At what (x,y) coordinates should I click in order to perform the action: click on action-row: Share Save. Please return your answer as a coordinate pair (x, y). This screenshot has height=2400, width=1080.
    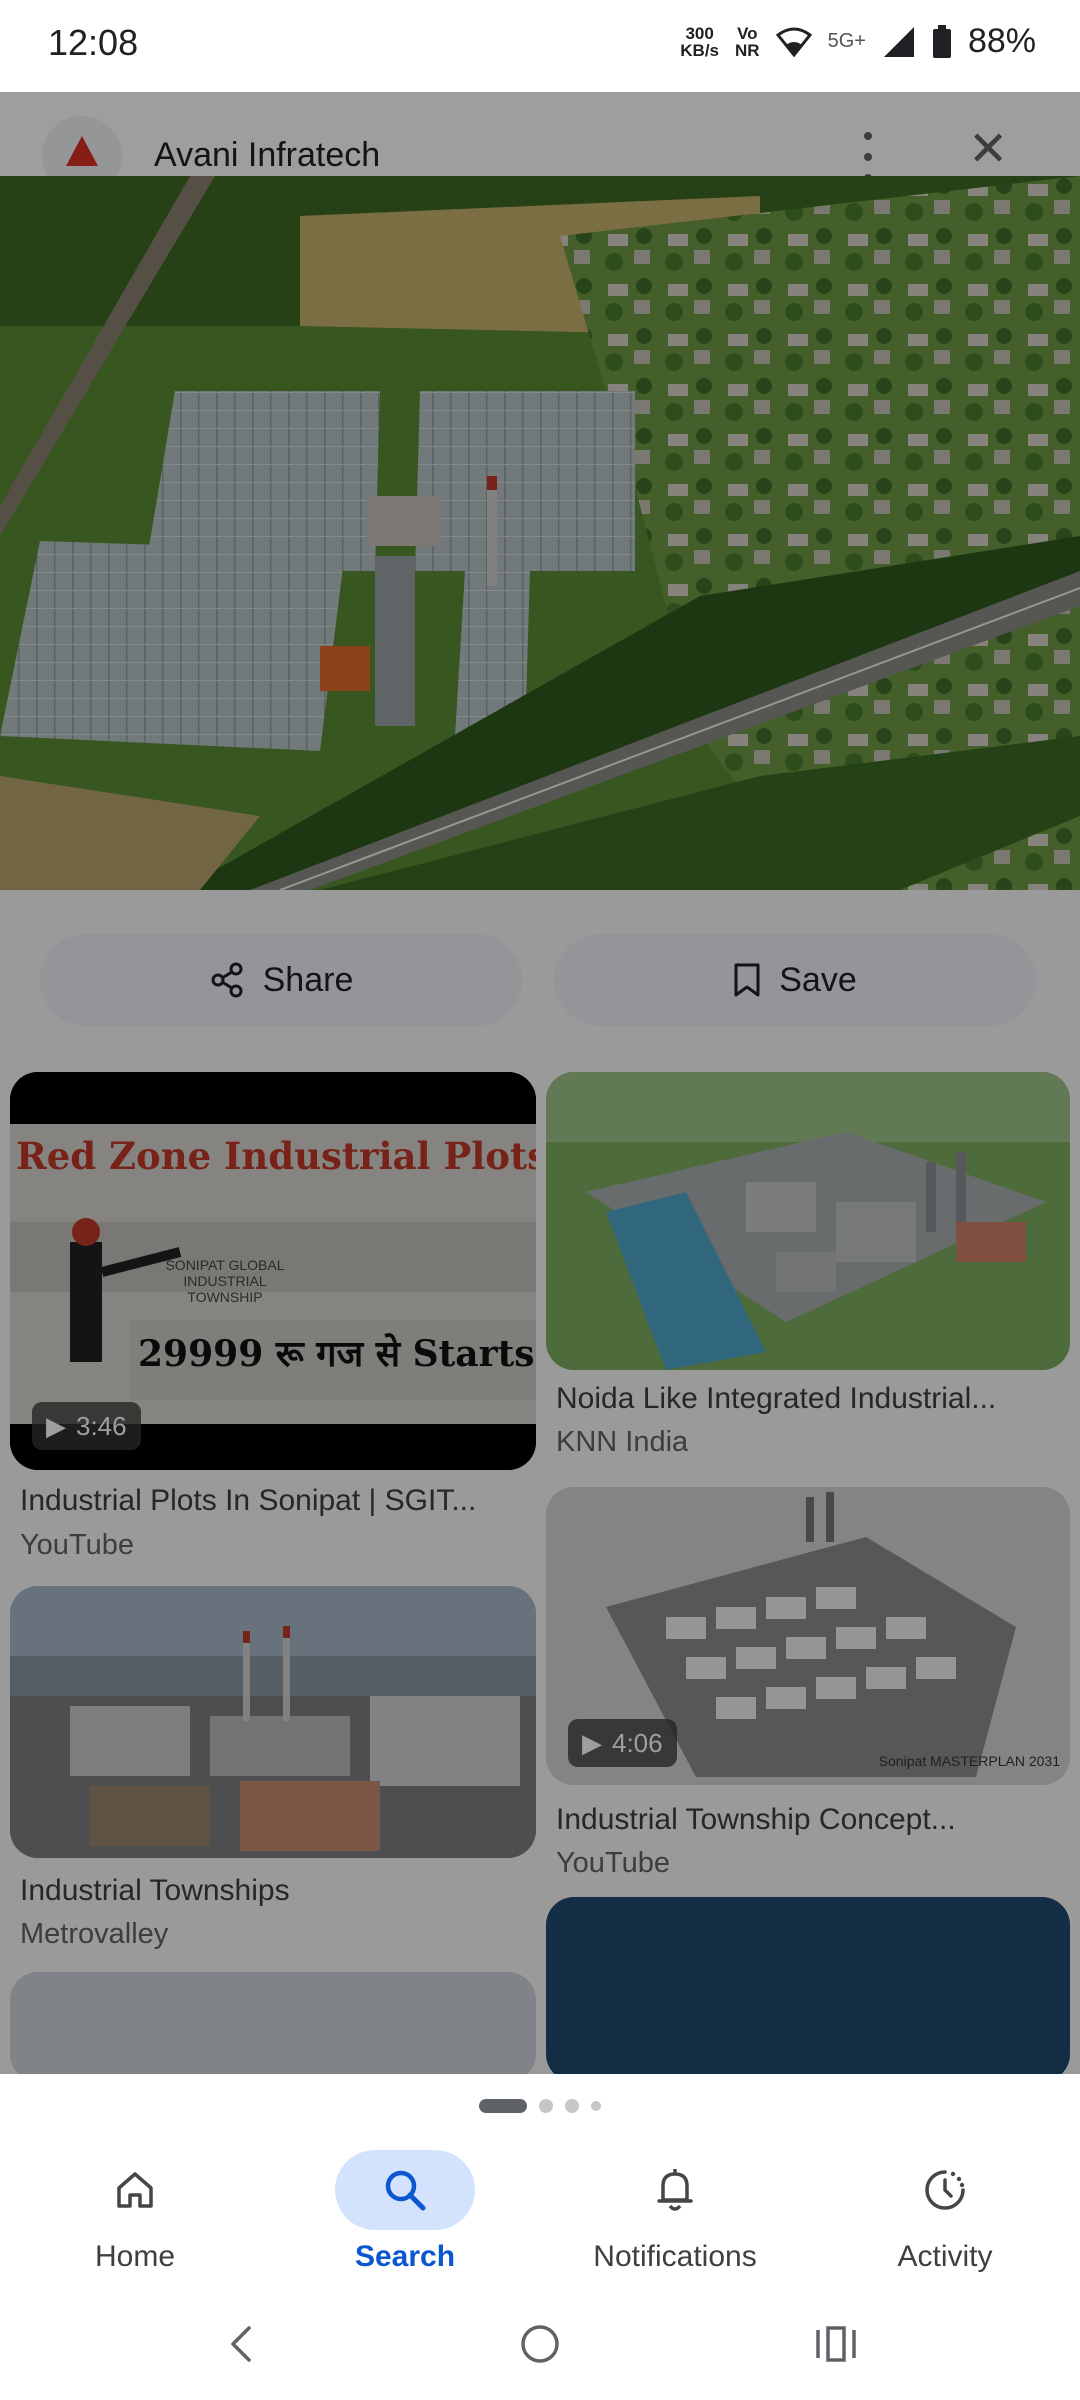
    Looking at the image, I should click on (540, 980).